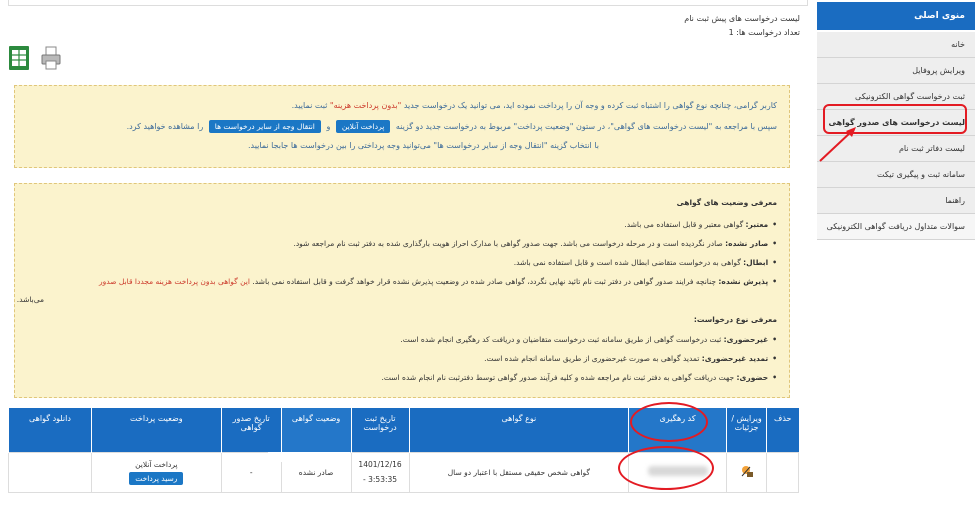 This screenshot has height=508, width=975. Describe the element at coordinates (316, 430) in the screenshot. I see `col-cert-status: وضعیت گواهی` at that location.